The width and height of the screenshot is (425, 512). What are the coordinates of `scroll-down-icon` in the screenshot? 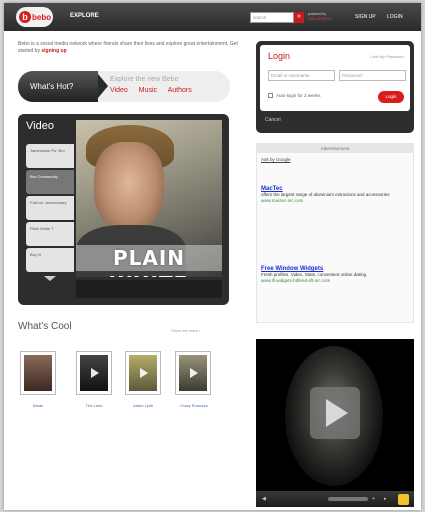 It's located at (50, 279).